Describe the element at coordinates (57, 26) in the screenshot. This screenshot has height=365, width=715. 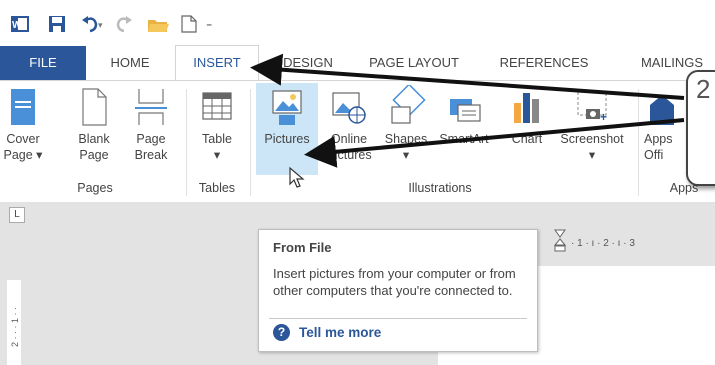
I see `save-icon` at that location.